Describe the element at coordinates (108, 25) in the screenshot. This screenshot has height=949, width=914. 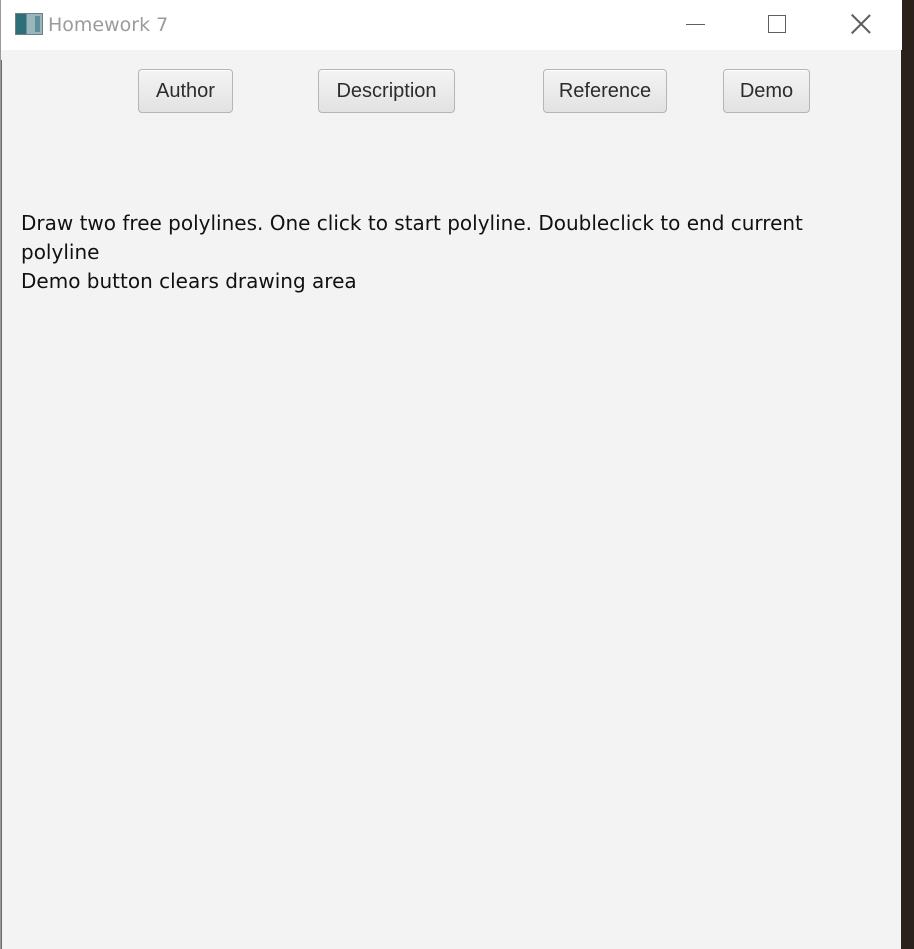
I see `window-title: Homework 7` at that location.